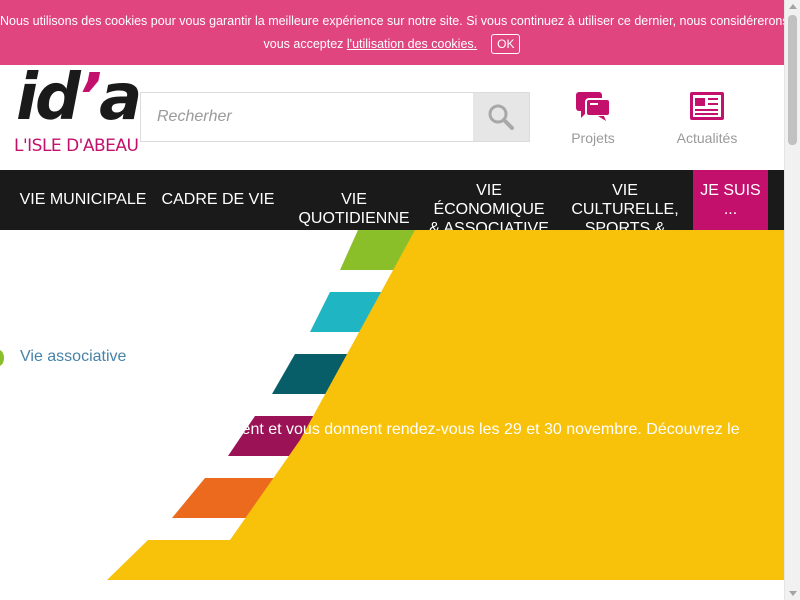 Image resolution: width=800 pixels, height=600 pixels. I want to click on nav-item-vie-quotidienne: VIE QUOTIDIENNE, so click(354, 200).